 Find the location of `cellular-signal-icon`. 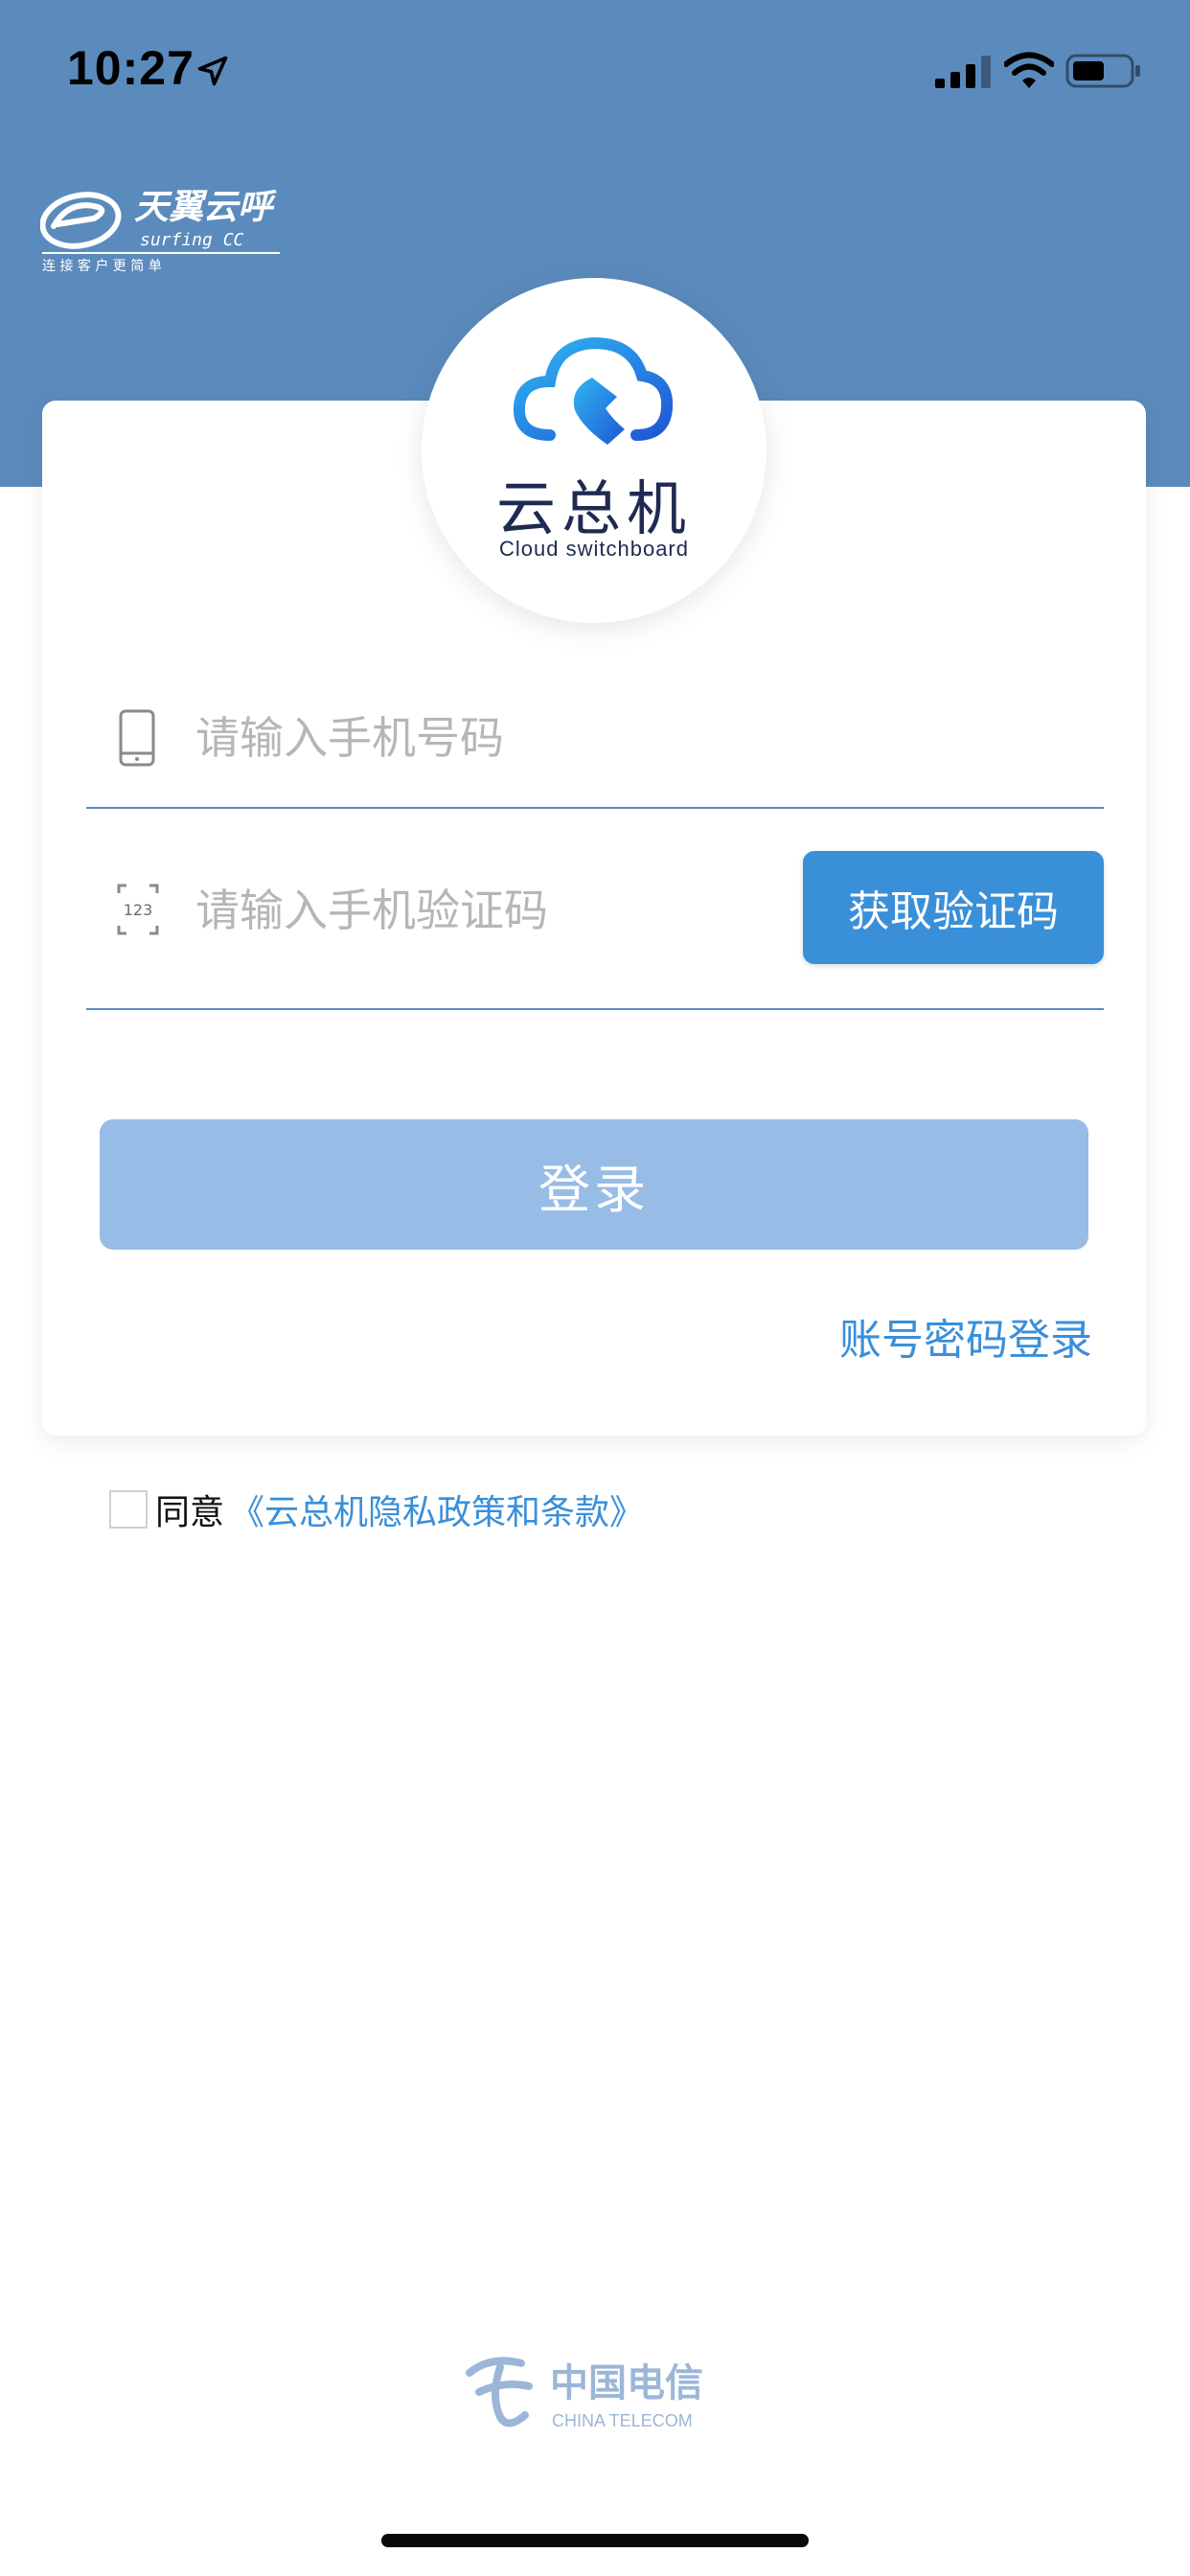

cellular-signal-icon is located at coordinates (963, 72).